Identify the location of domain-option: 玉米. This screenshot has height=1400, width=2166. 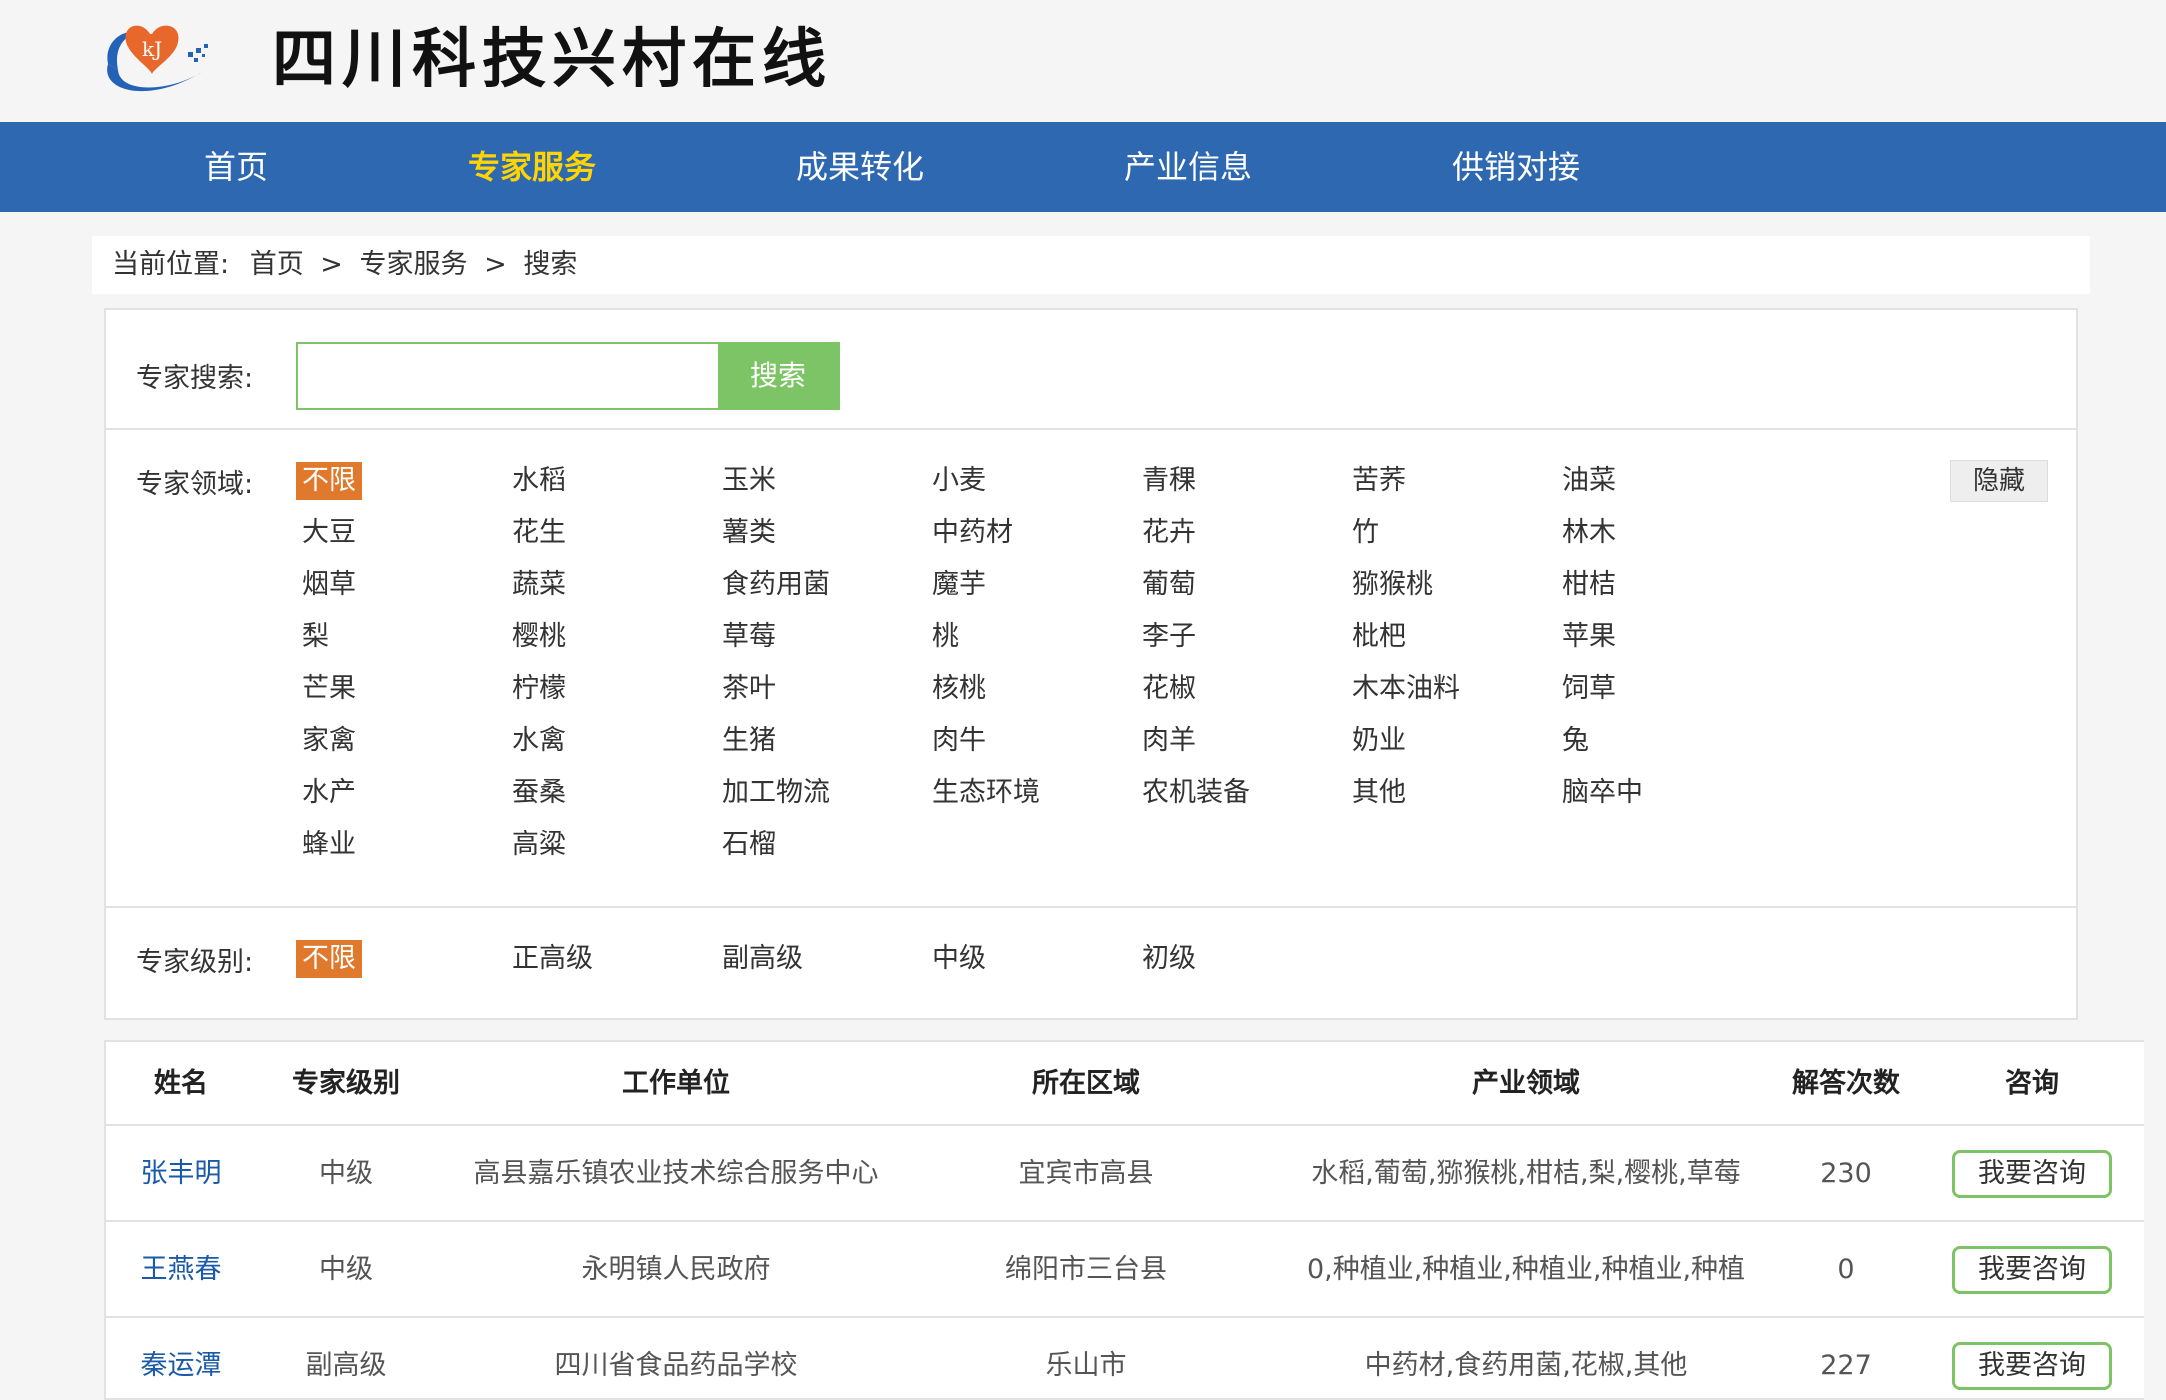
(749, 481).